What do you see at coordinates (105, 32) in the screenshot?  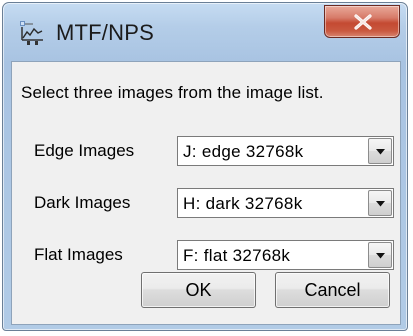 I see `window-title: MTF/NPS` at bounding box center [105, 32].